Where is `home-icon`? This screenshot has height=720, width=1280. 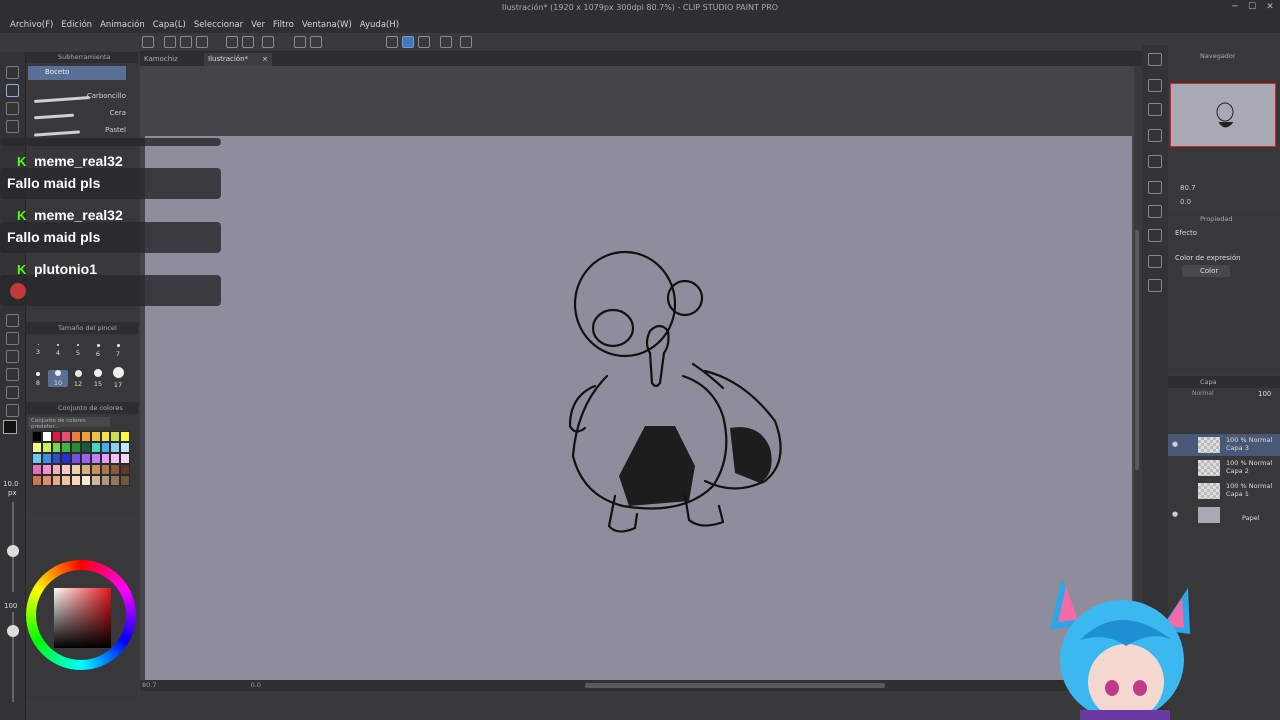
home-icon is located at coordinates (148, 42).